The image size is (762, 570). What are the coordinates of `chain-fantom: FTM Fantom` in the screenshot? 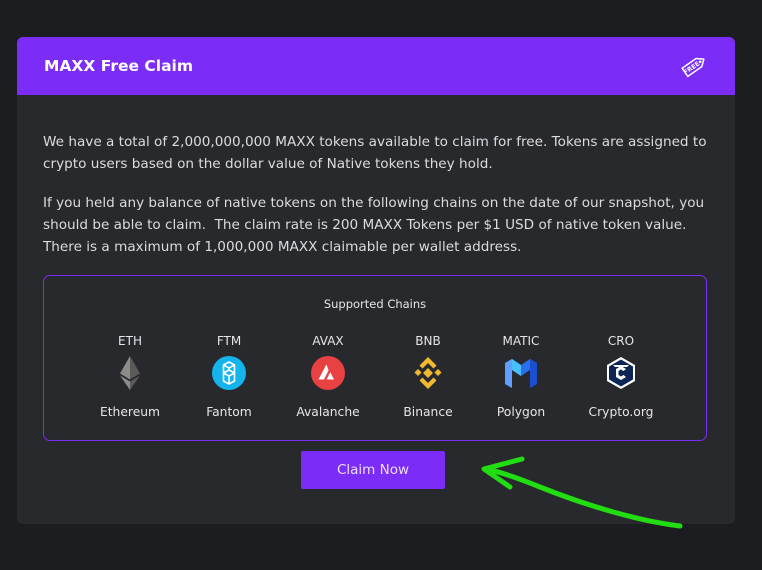 It's located at (229, 376).